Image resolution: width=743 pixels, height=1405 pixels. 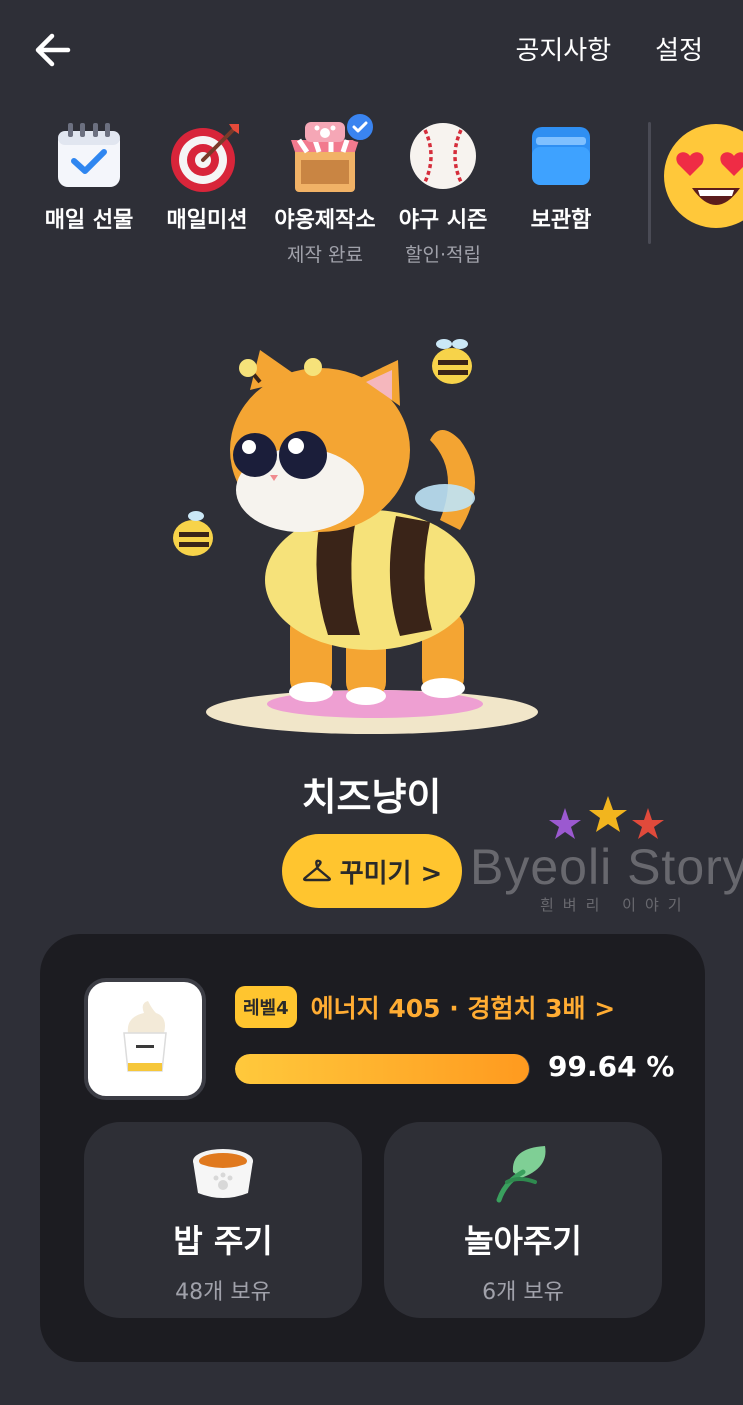 I want to click on menu-sublabel: 할인·적립, so click(x=443, y=255).